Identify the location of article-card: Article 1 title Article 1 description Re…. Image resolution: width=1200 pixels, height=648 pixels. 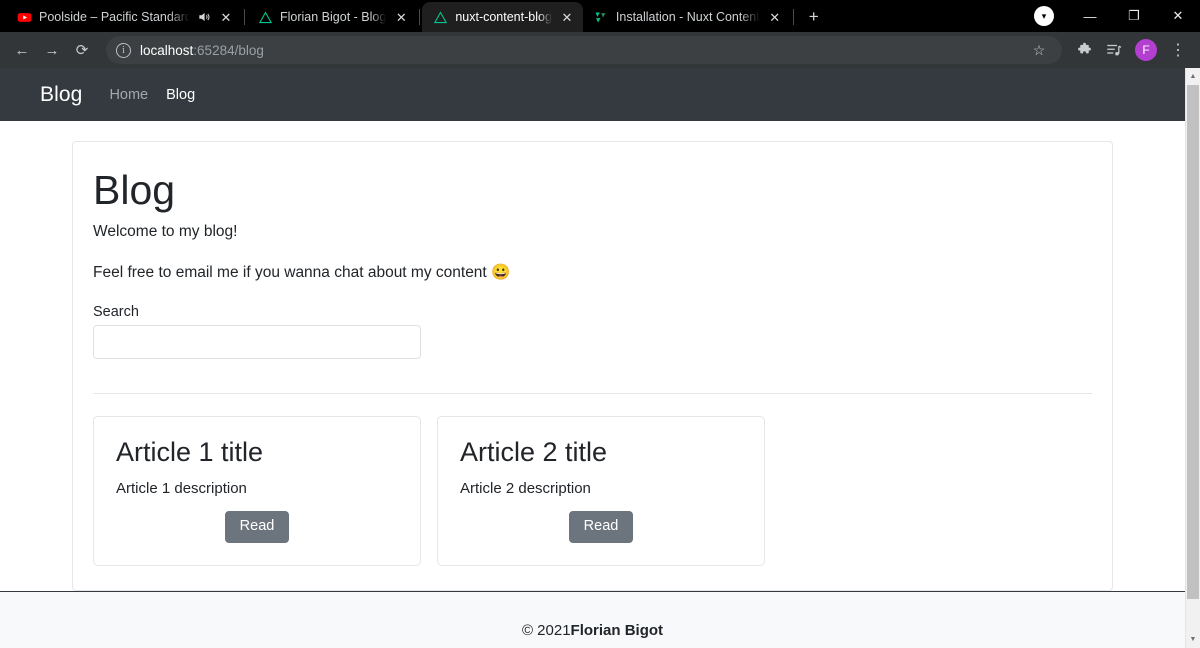
(257, 491).